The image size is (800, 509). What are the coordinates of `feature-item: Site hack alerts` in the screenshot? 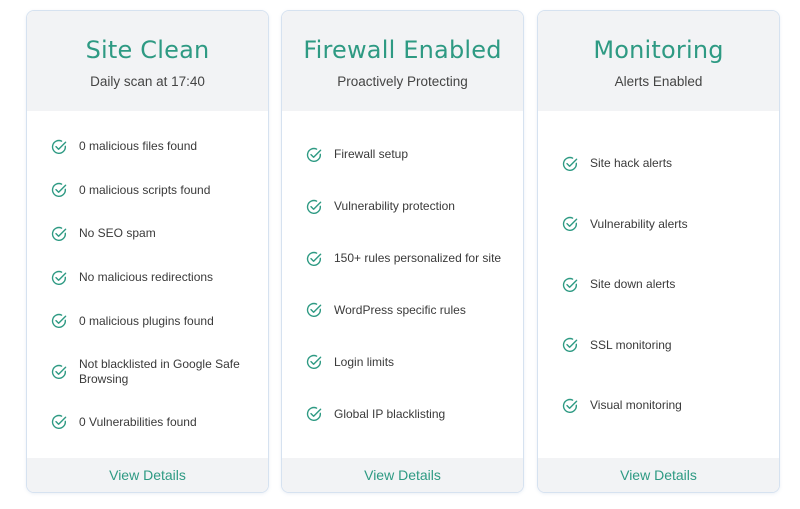 It's located at (664, 164).